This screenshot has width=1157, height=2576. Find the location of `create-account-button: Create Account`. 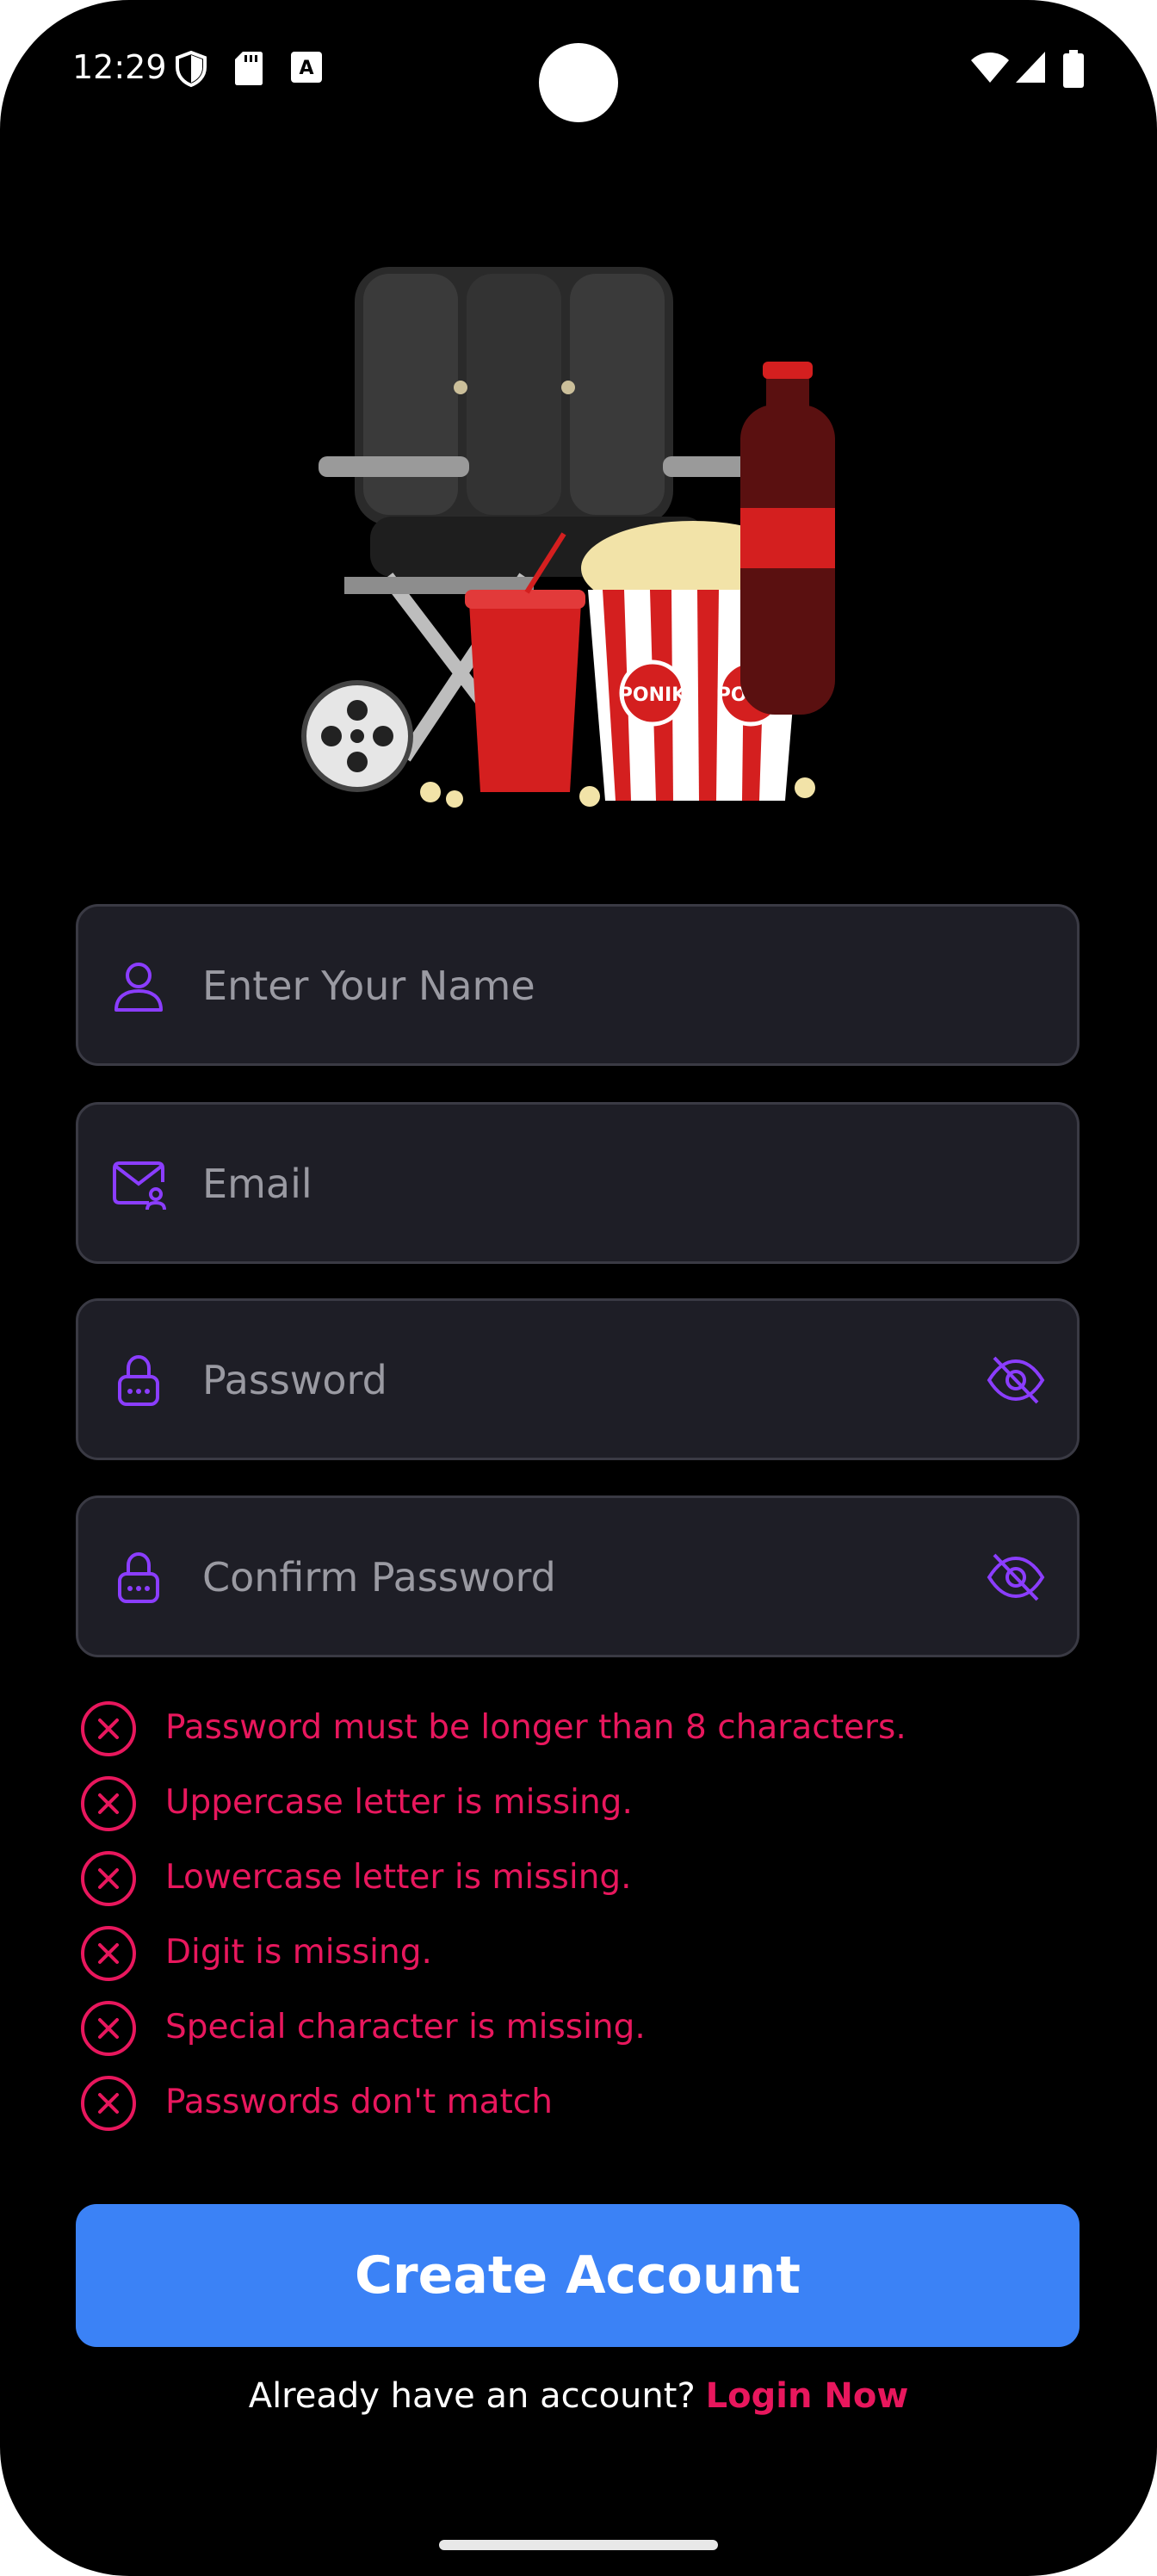

create-account-button: Create Account is located at coordinates (578, 2275).